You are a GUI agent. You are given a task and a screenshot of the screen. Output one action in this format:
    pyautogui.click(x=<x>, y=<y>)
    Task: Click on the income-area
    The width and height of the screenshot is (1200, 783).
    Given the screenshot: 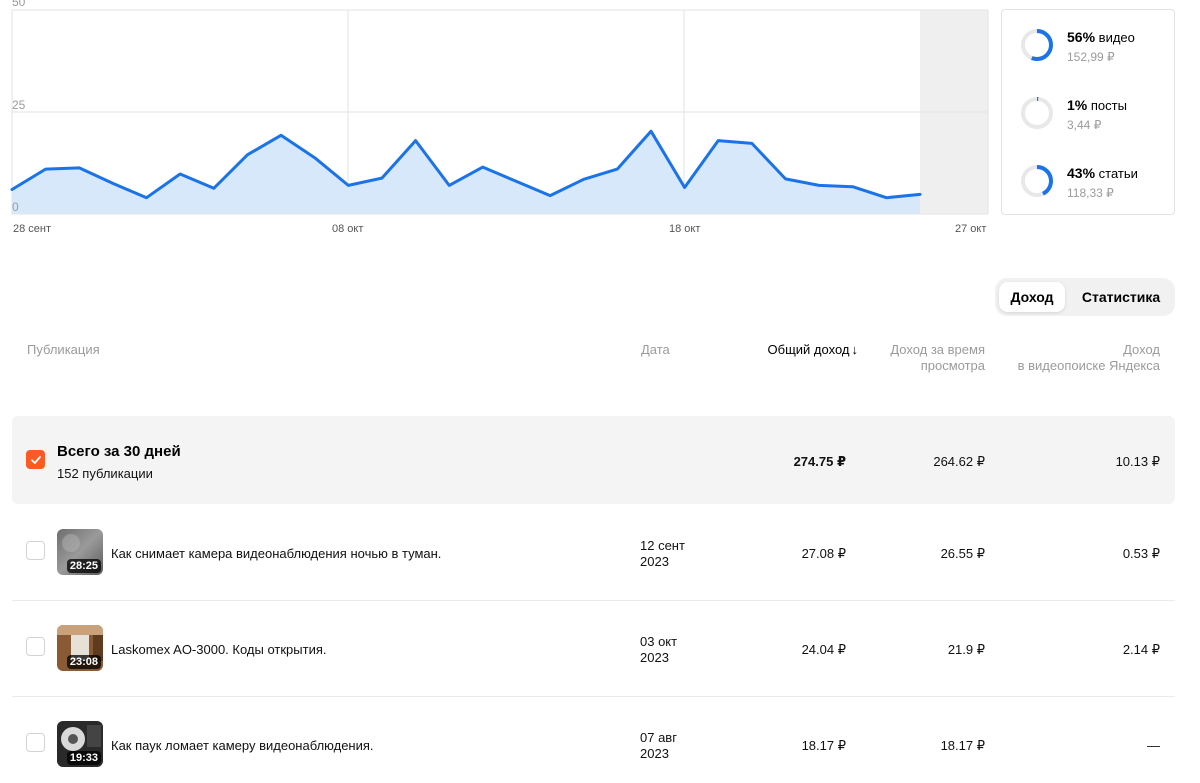 What is the action you would take?
    pyautogui.click(x=466, y=172)
    